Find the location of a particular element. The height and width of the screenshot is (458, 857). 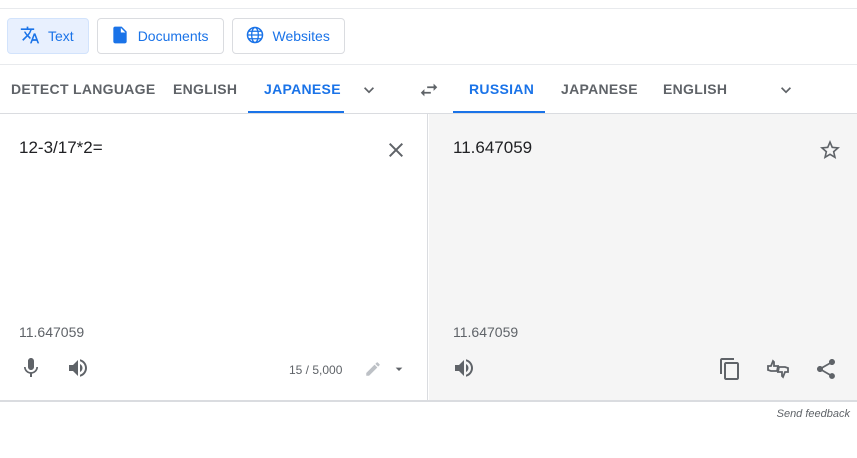

copy-icon is located at coordinates (730, 369).